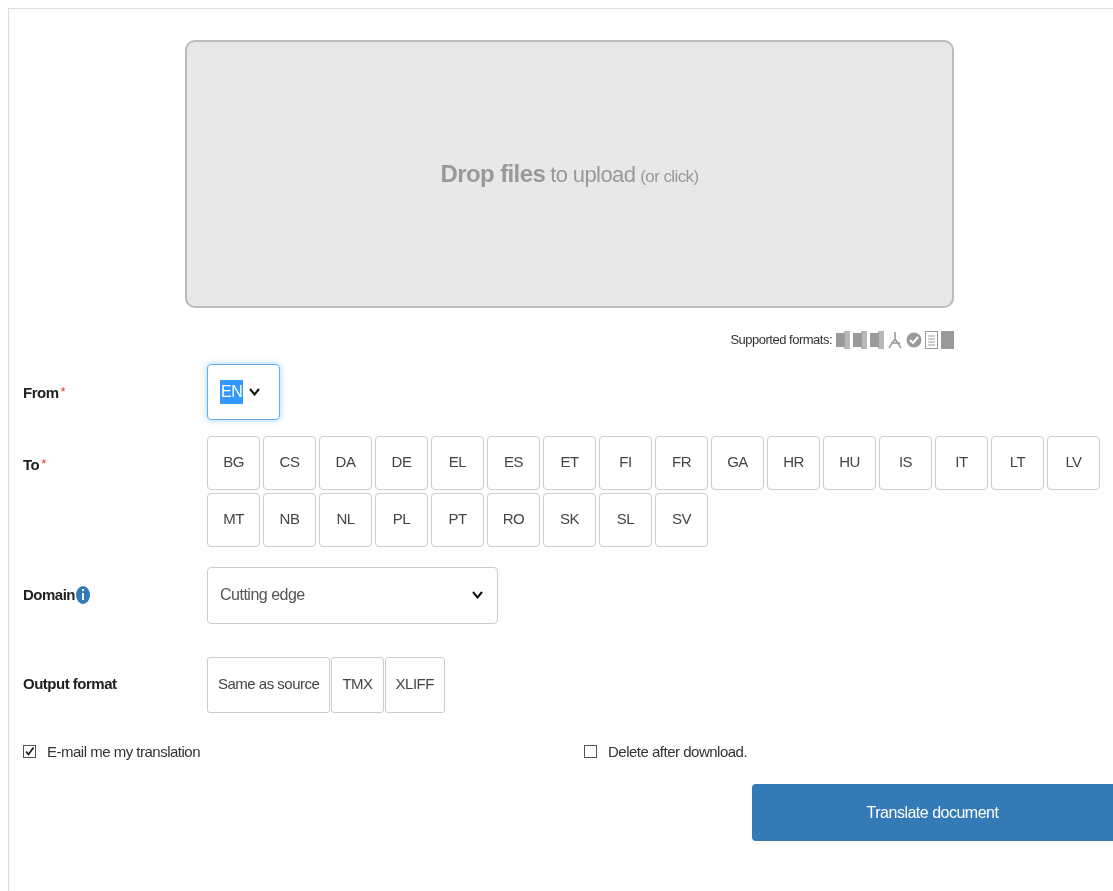 The image size is (1113, 891). Describe the element at coordinates (681, 519) in the screenshot. I see `language-button: SV` at that location.